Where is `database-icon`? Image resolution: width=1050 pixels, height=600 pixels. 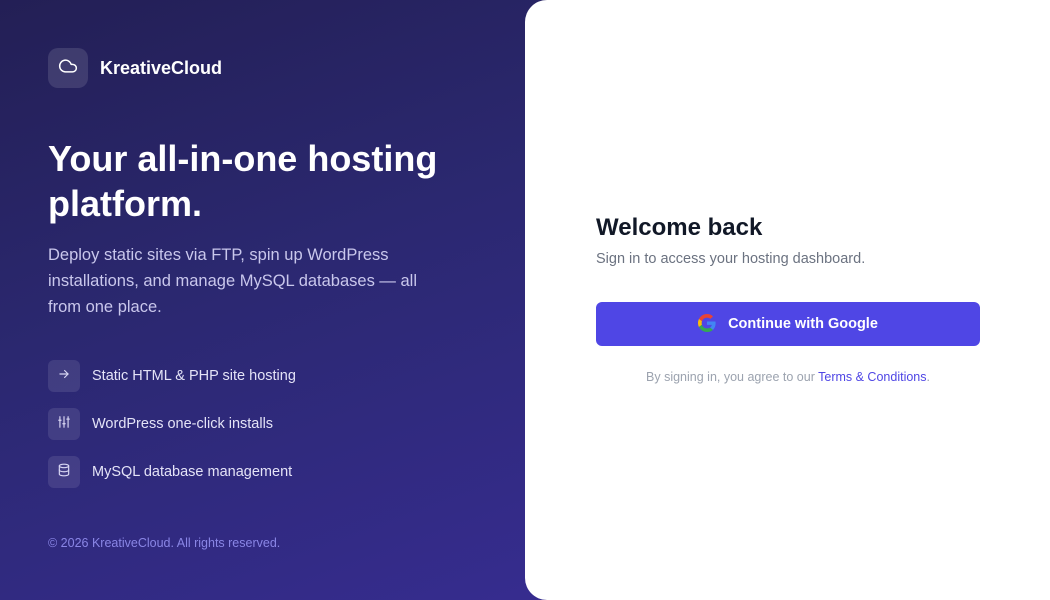 database-icon is located at coordinates (64, 472).